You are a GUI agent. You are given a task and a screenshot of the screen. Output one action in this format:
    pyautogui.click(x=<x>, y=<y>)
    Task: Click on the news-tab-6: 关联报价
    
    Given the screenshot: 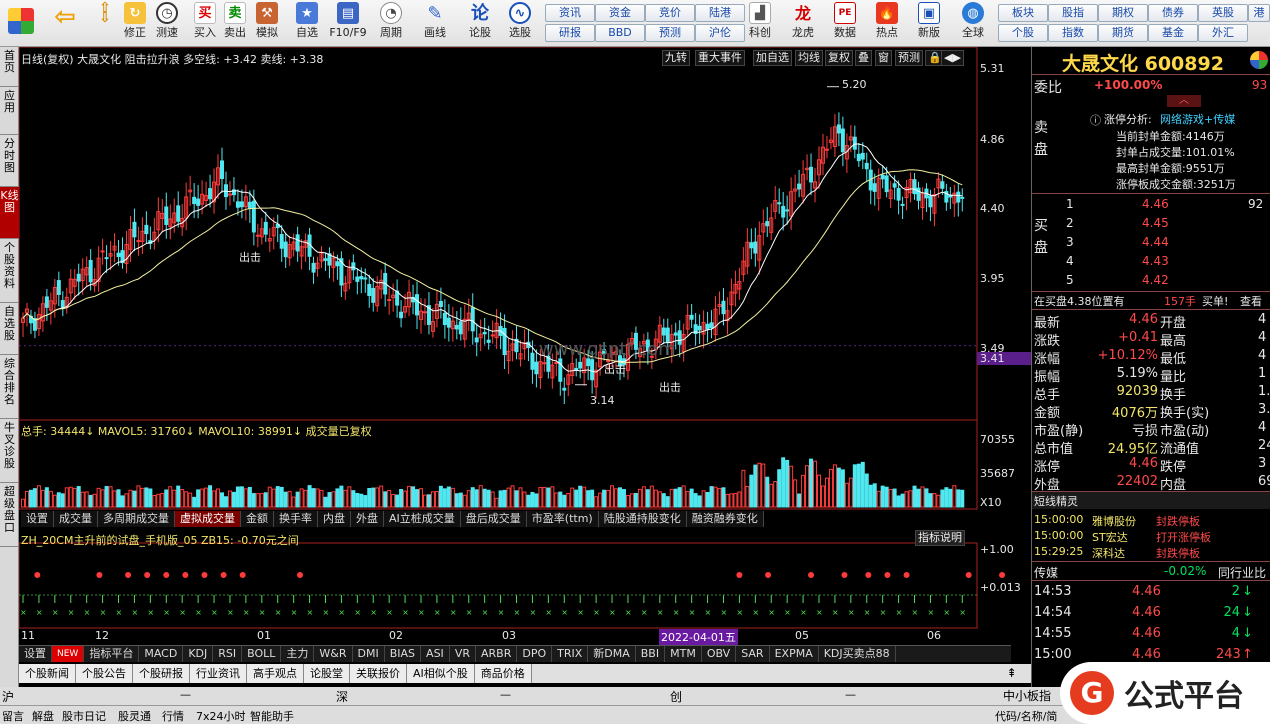 What is the action you would take?
    pyautogui.click(x=378, y=673)
    